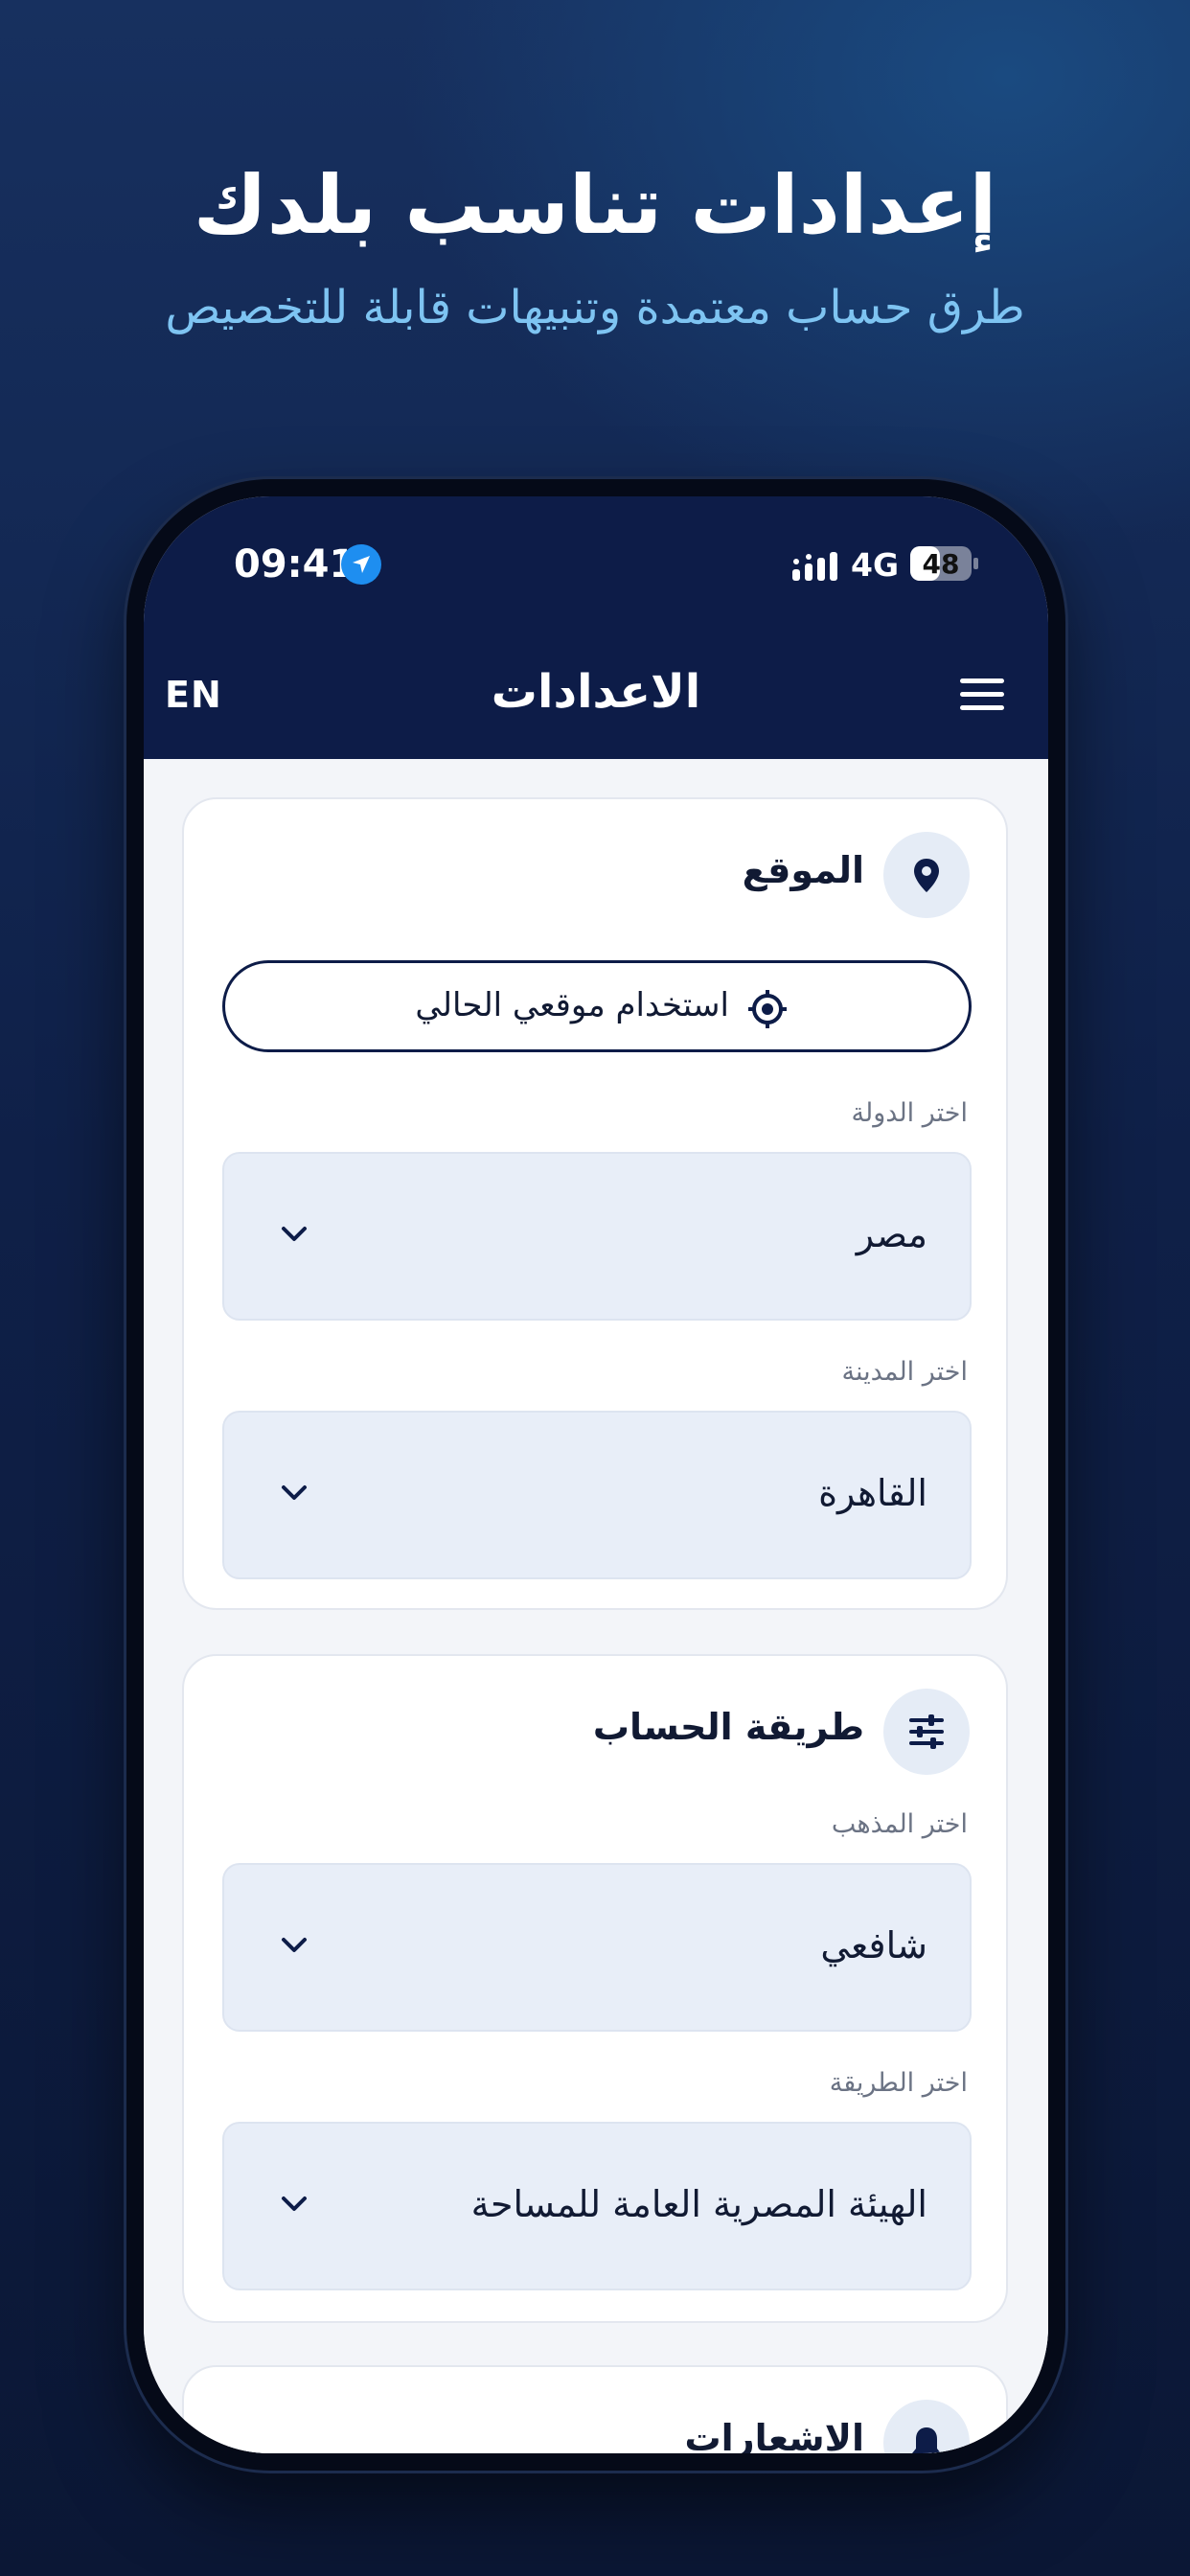 The height and width of the screenshot is (2576, 1190). Describe the element at coordinates (596, 692) in the screenshot. I see `page-title: الاعدادات` at that location.